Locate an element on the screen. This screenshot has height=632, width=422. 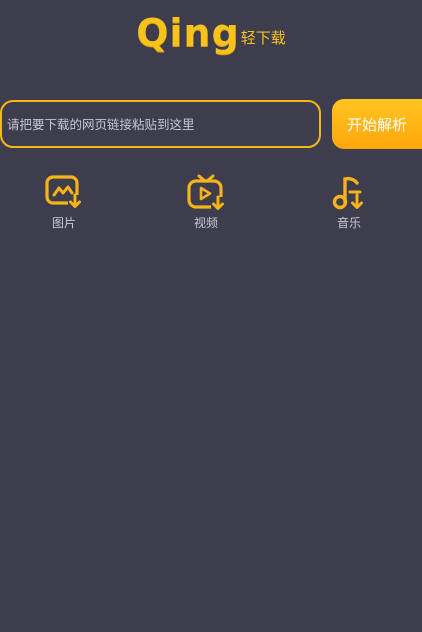
category-video: 视频 is located at coordinates (206, 202).